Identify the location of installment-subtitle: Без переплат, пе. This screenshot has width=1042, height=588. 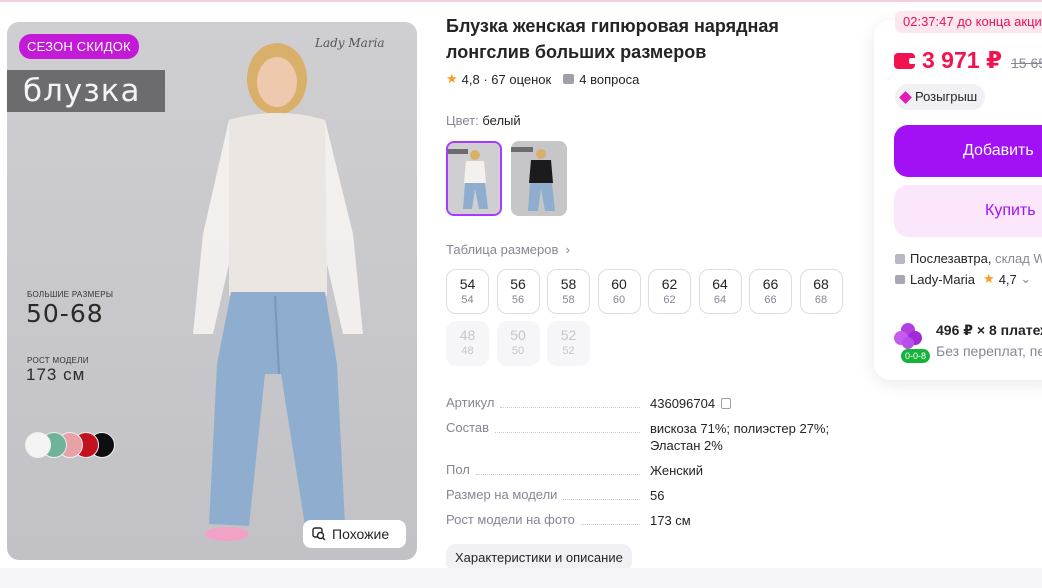
(989, 351).